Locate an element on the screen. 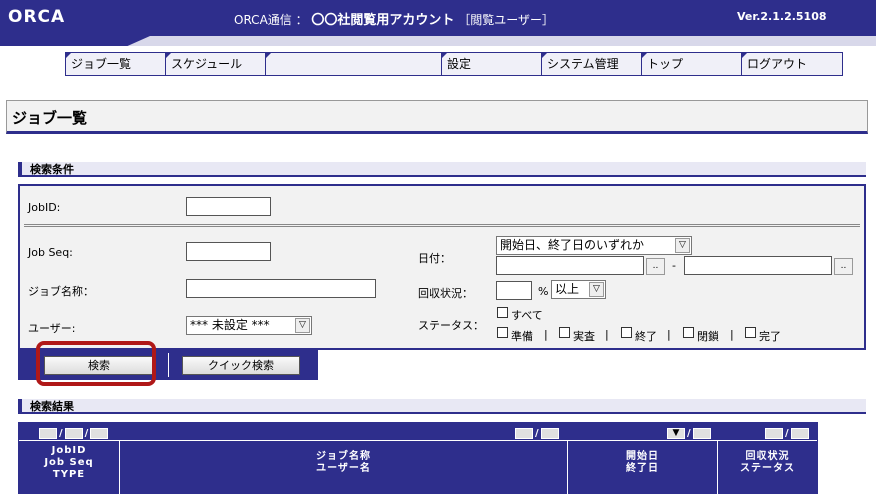 This screenshot has width=876, height=495. jobseq-label: Job Seq: is located at coordinates (50, 252).